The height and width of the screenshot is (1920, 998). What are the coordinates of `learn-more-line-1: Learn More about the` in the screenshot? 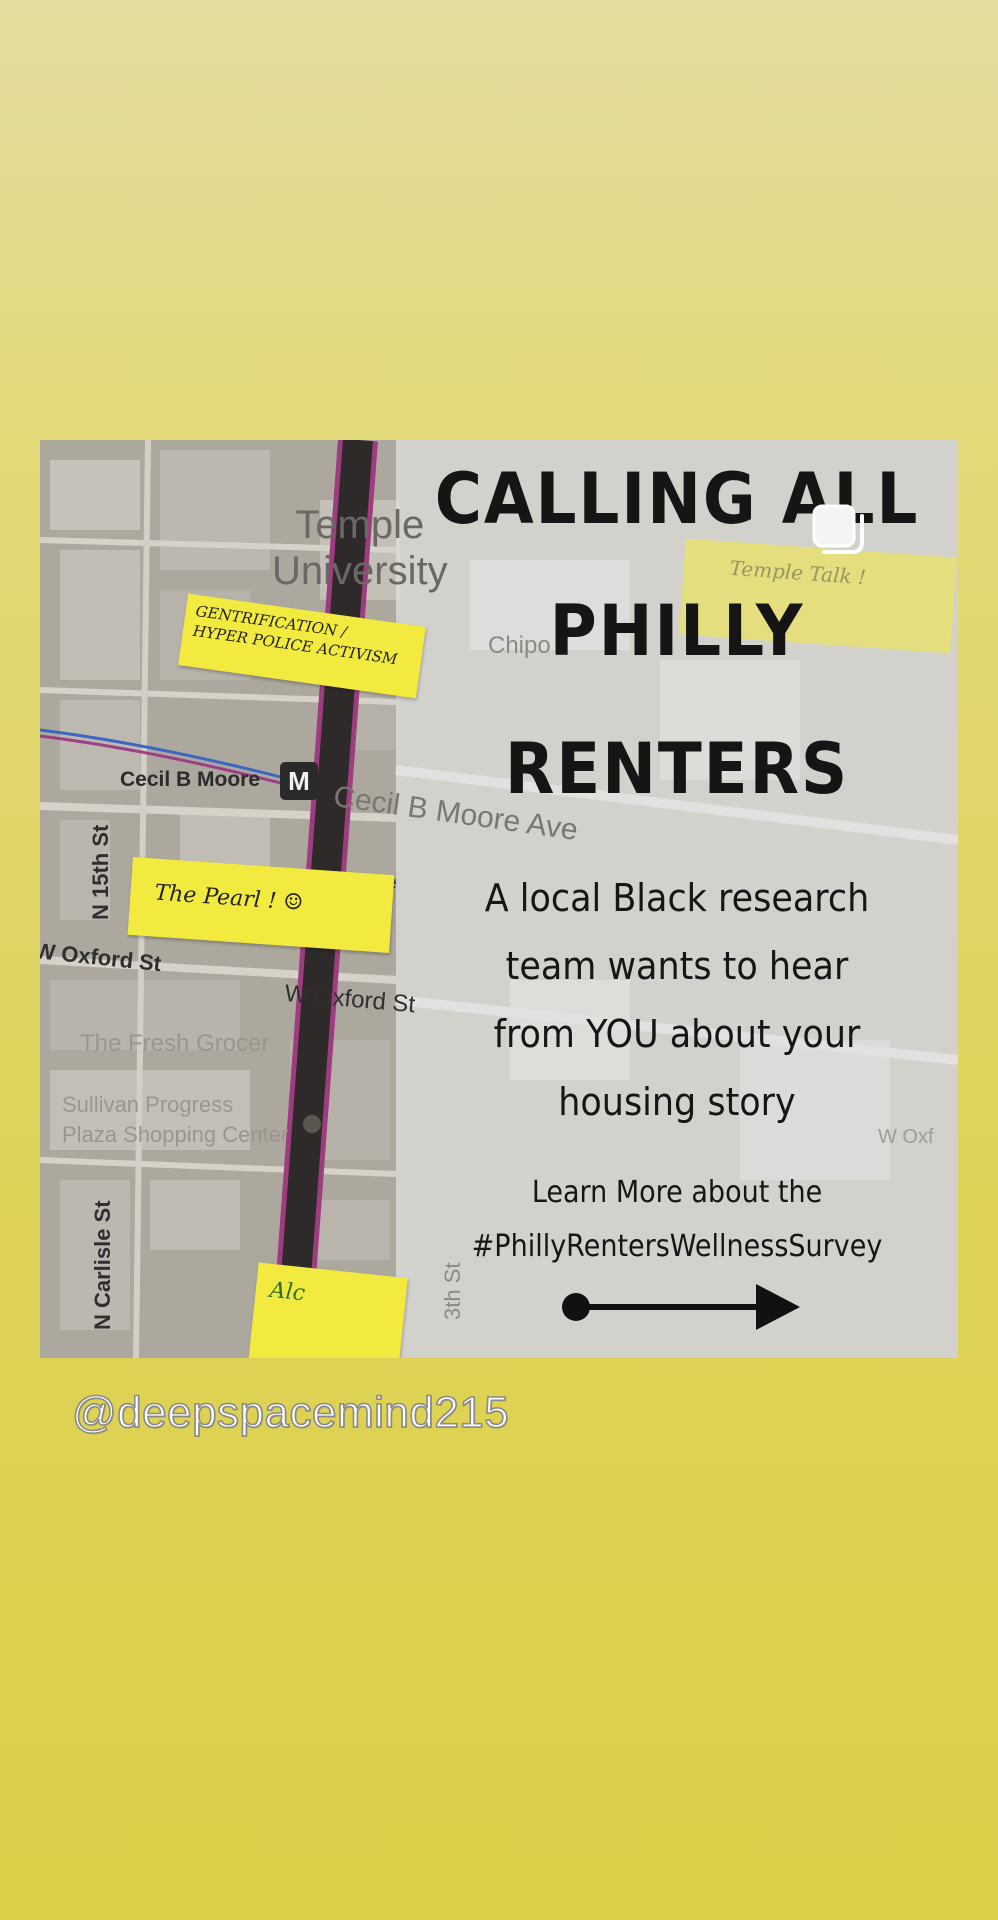 It's located at (677, 1192).